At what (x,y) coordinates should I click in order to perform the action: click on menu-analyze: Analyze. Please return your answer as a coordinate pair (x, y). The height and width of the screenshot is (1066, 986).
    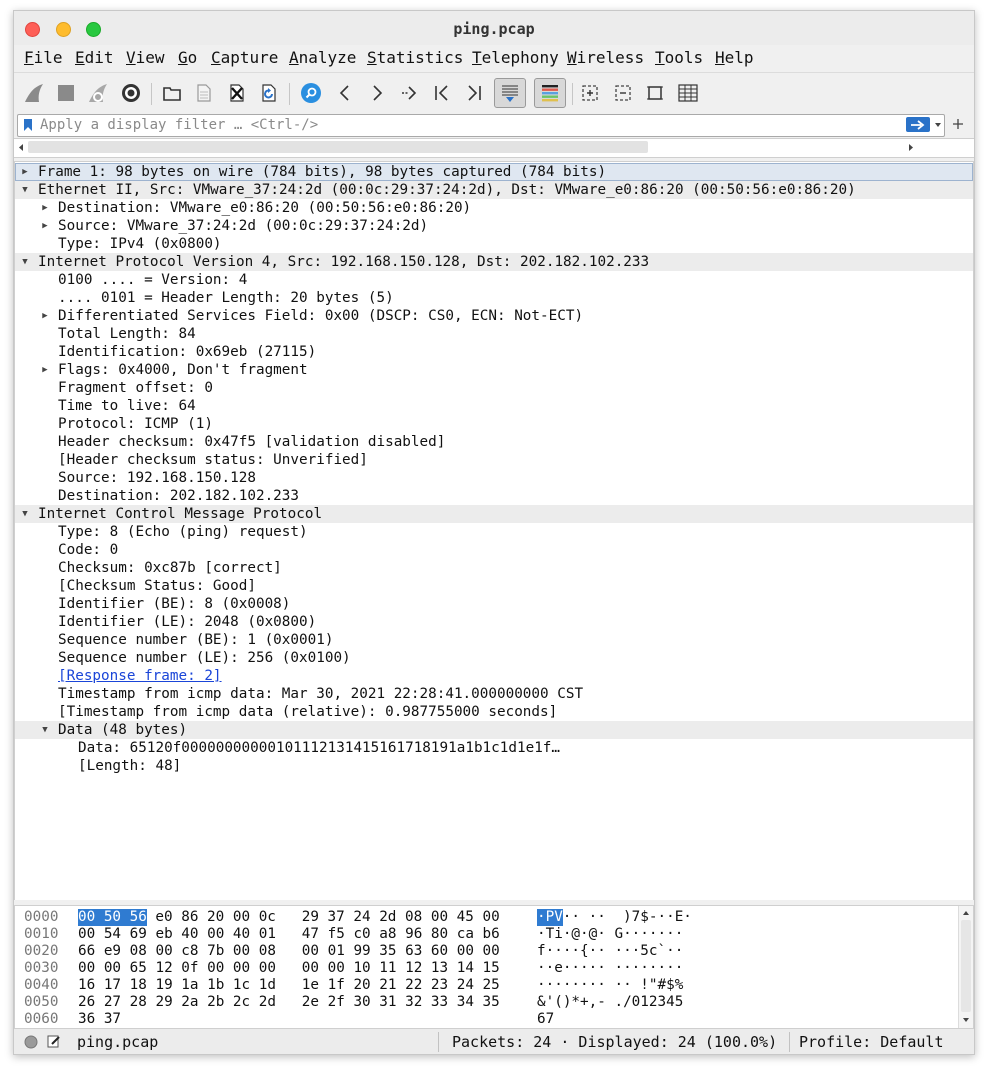
    Looking at the image, I should click on (322, 57).